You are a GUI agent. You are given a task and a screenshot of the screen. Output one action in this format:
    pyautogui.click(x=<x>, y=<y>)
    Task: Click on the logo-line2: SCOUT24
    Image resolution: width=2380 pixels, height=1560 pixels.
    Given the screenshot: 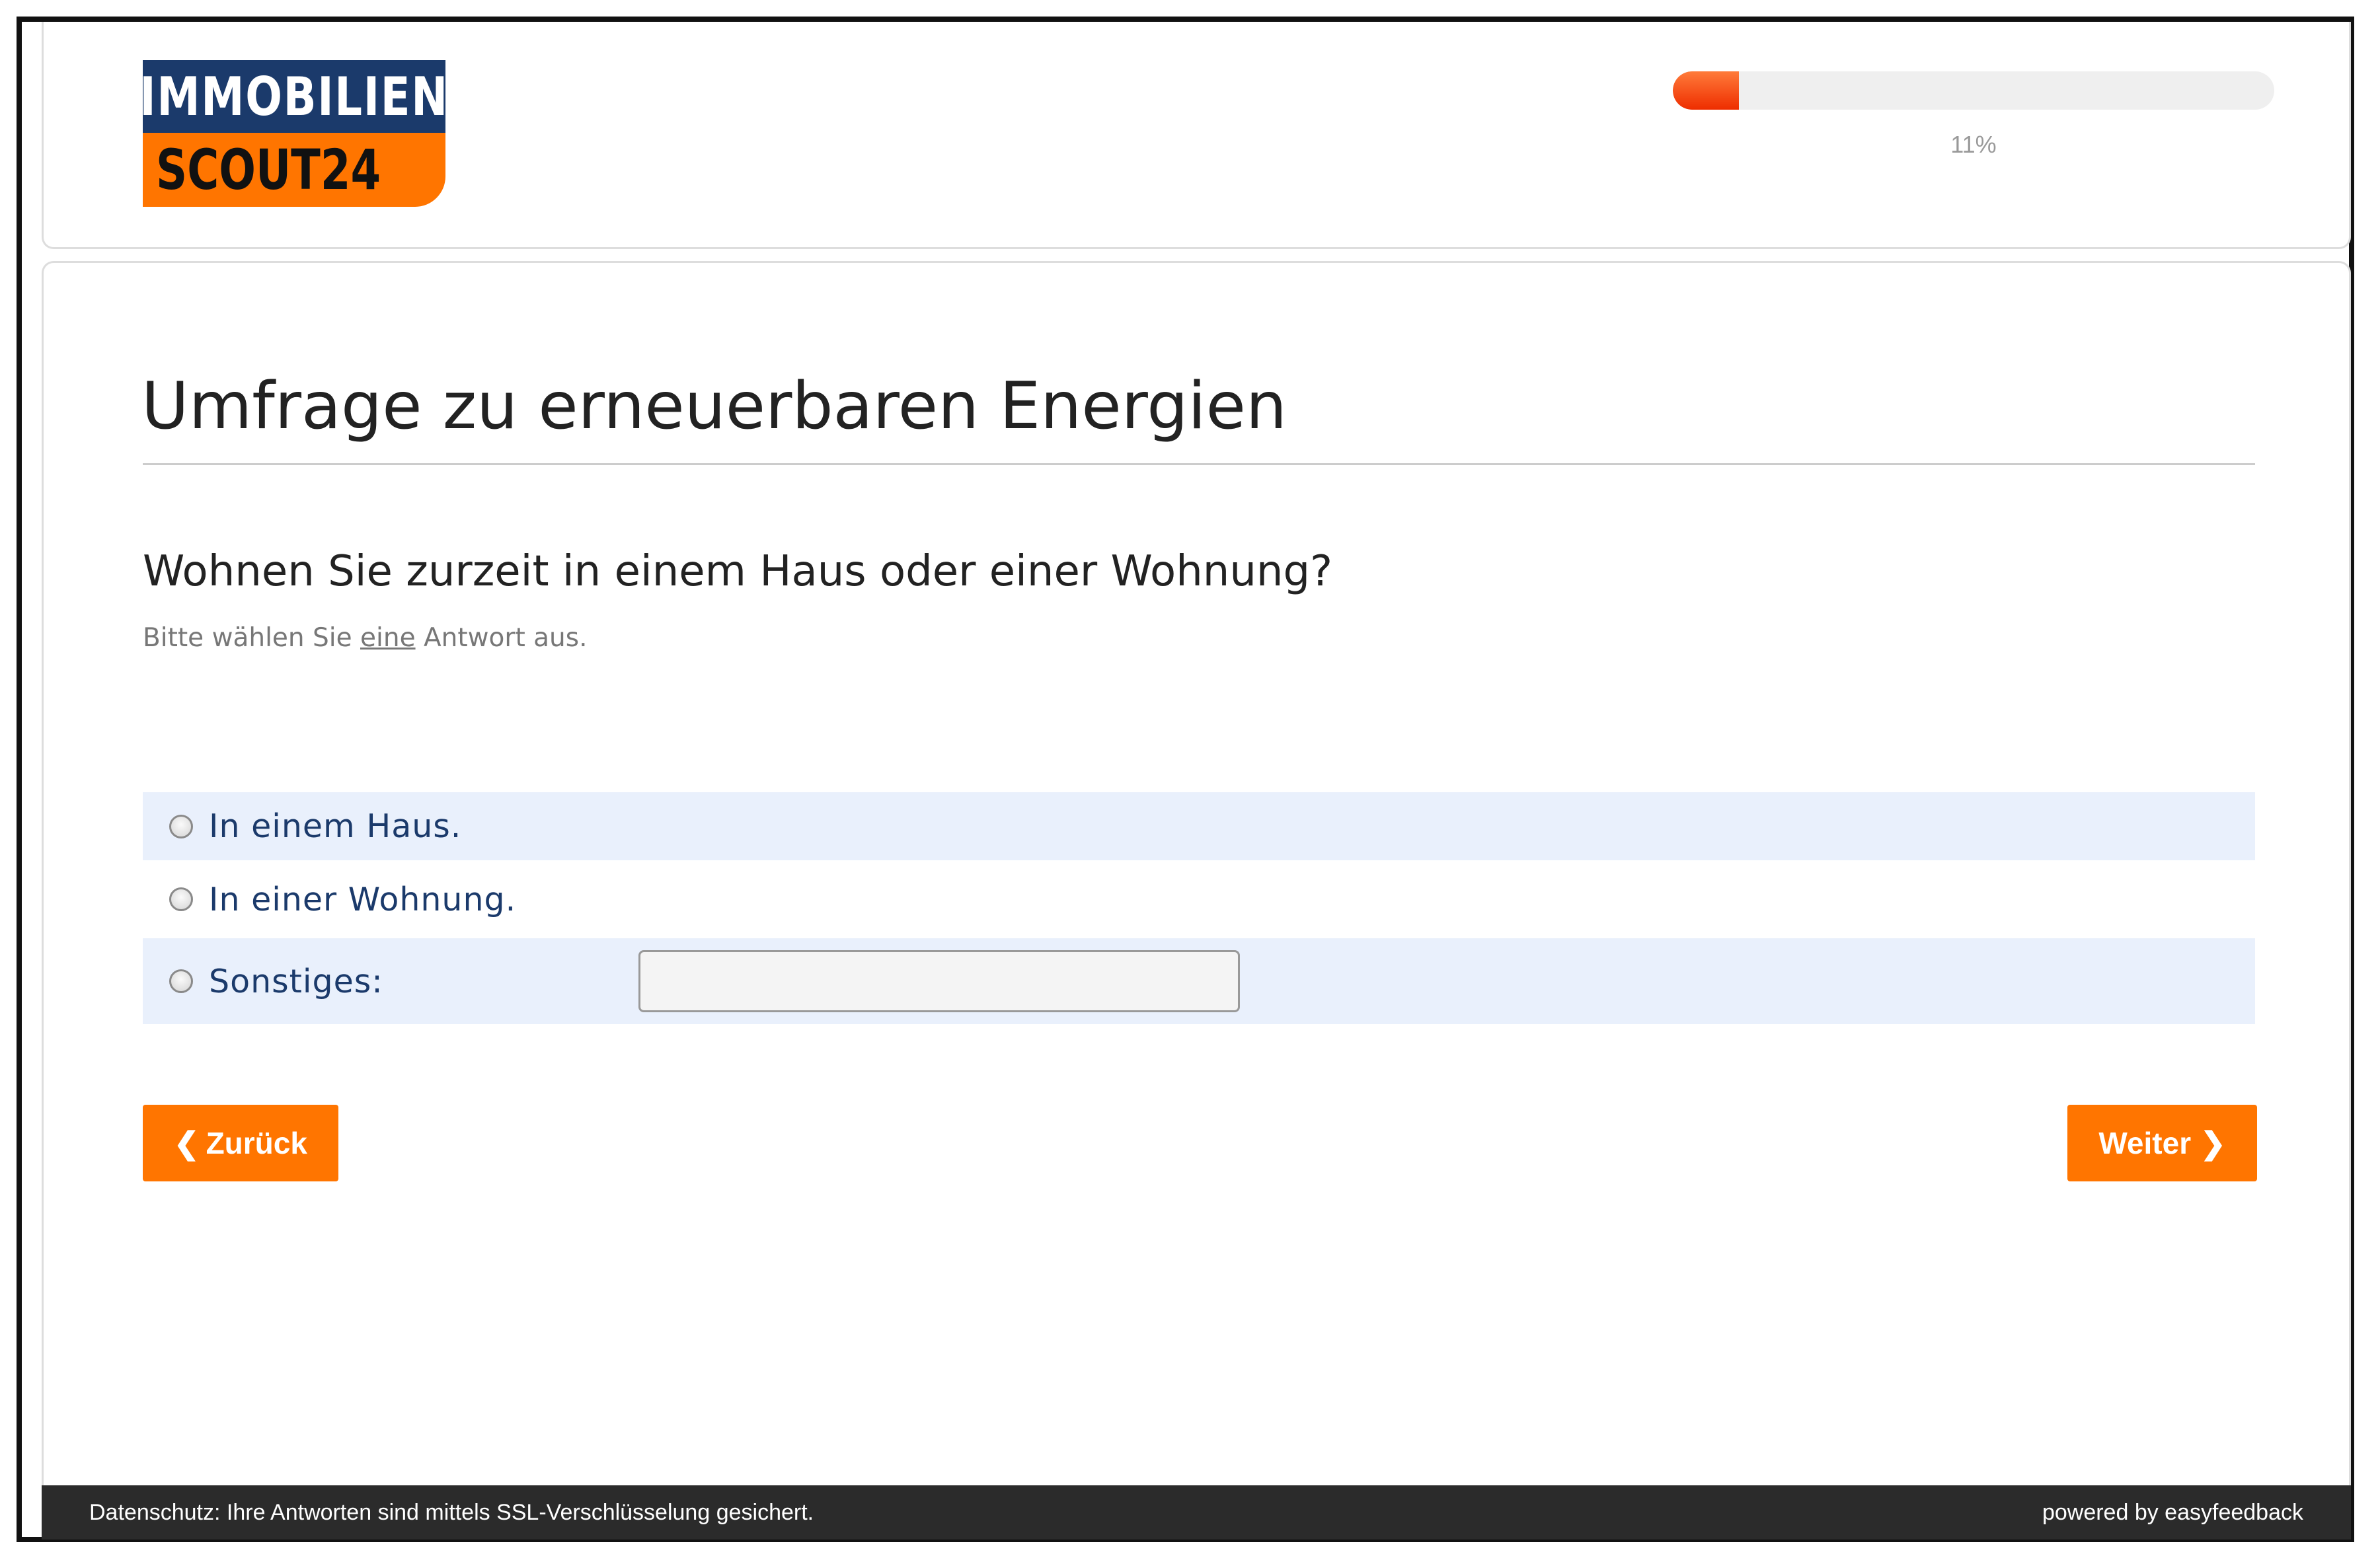 What is the action you would take?
    pyautogui.click(x=268, y=169)
    